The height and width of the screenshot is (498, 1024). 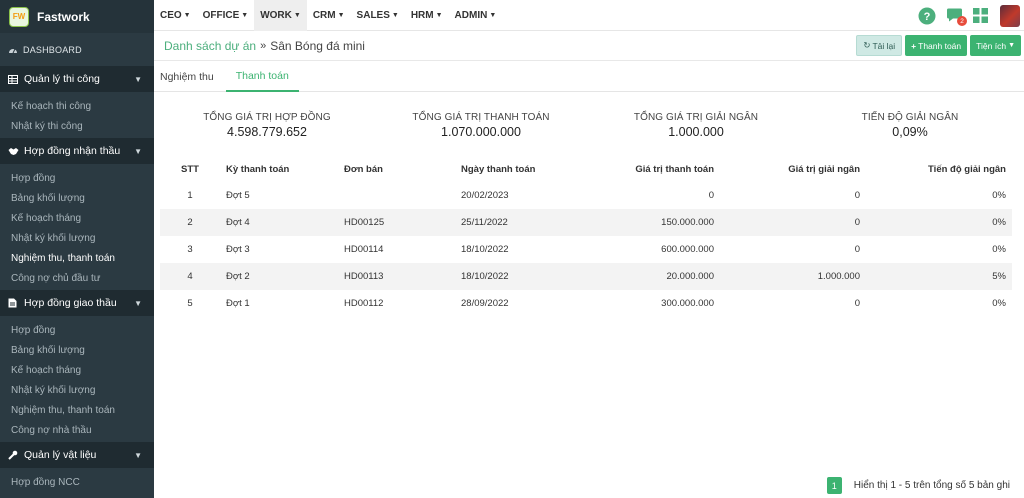 I want to click on sidebar-group-label: Quản lý vật liệu, so click(x=60, y=455).